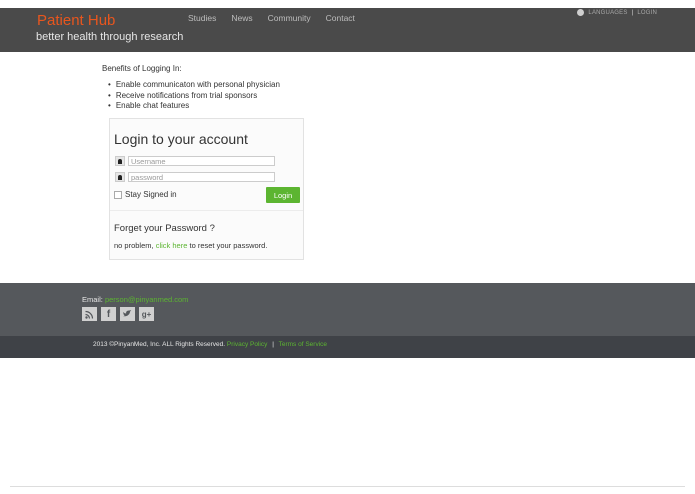  Describe the element at coordinates (151, 194) in the screenshot. I see `stay-signed-in-label: Stay Signed in` at that location.